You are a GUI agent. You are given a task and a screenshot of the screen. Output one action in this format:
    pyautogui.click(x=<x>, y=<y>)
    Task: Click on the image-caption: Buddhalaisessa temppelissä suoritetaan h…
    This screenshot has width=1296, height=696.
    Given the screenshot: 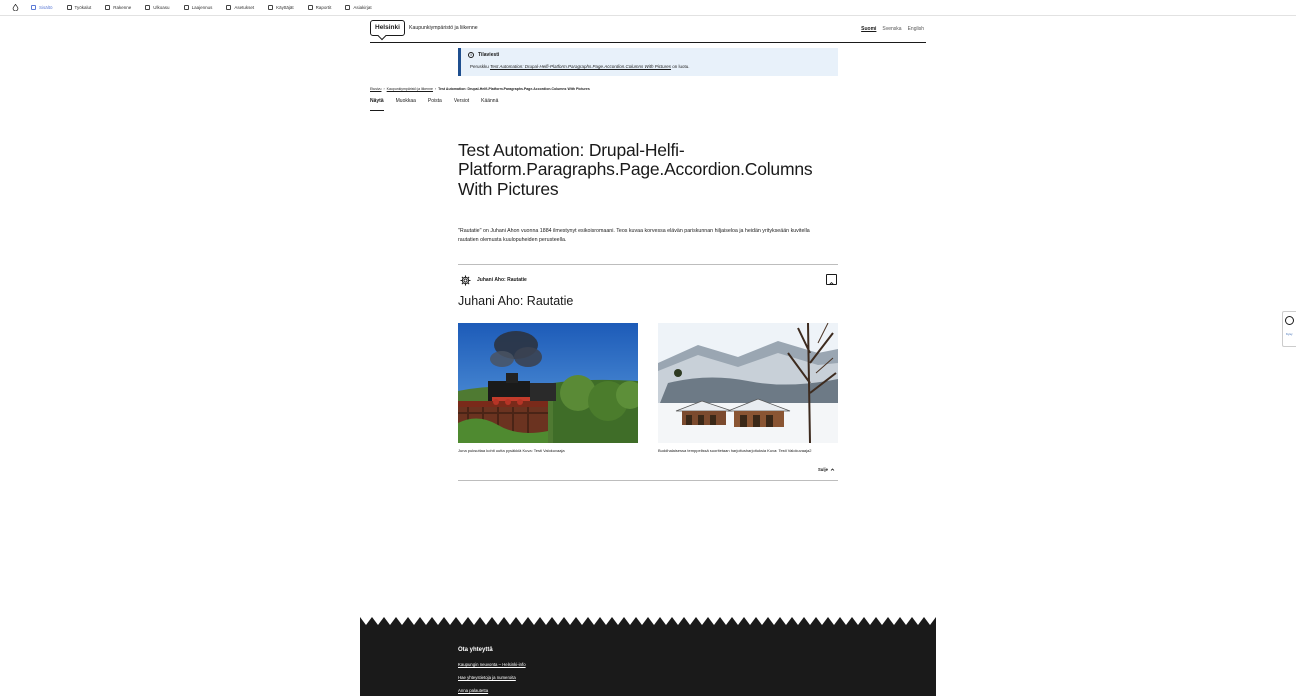 What is the action you would take?
    pyautogui.click(x=735, y=450)
    